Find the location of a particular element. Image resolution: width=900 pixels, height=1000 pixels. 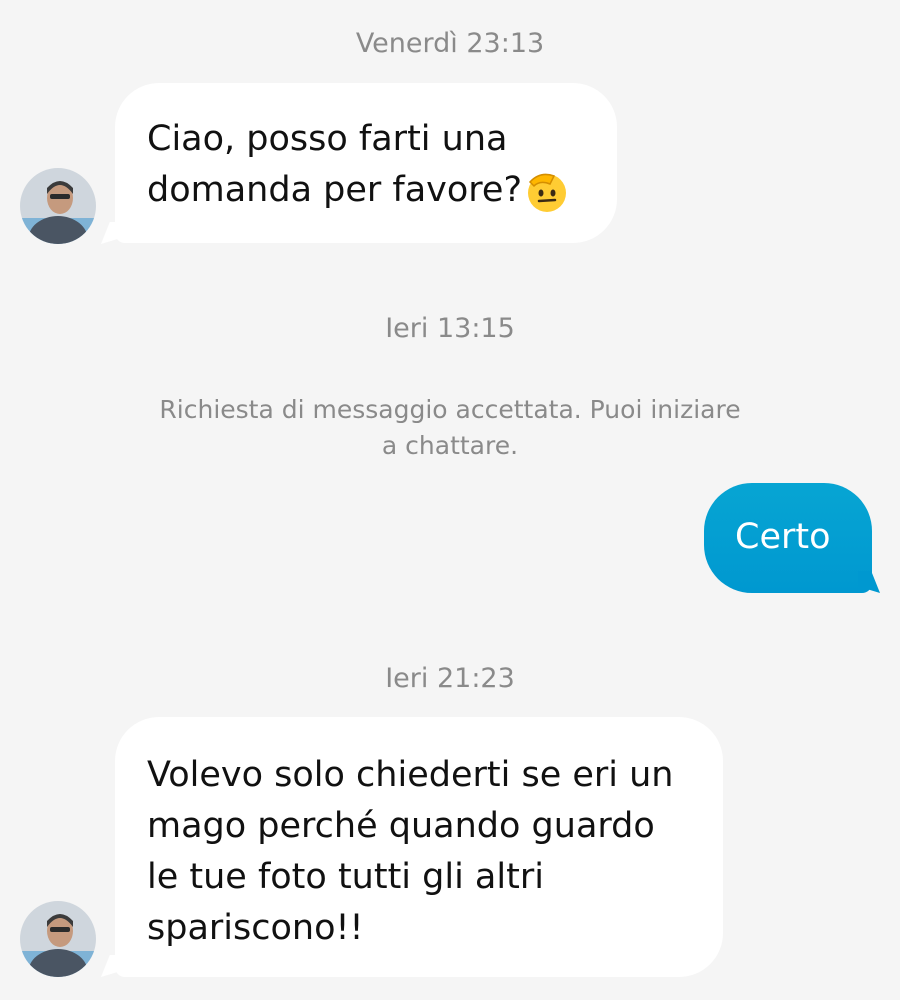

message-bubble-outgoing: Certo is located at coordinates (788, 538).